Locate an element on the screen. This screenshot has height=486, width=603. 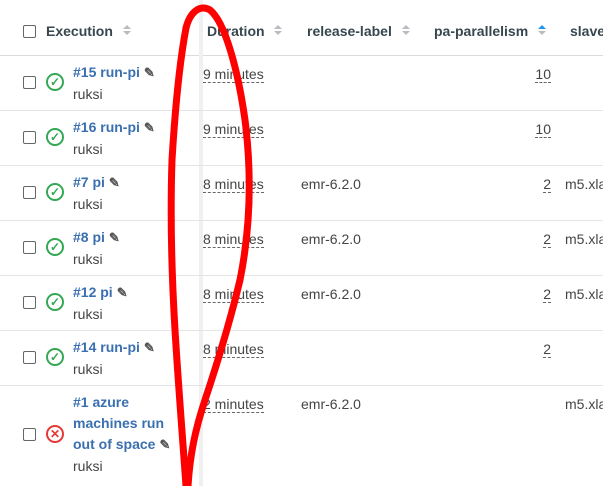
execution-title: #12 pi is located at coordinates (93, 292).